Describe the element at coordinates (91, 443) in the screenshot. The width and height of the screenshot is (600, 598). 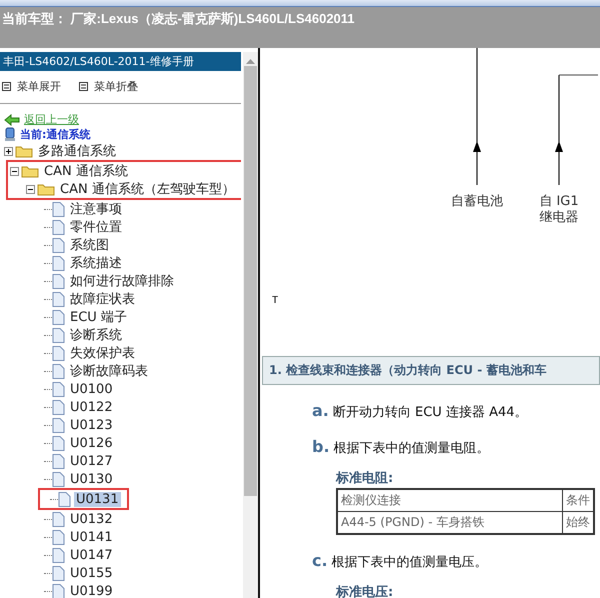
I see `tree-item: U0126` at that location.